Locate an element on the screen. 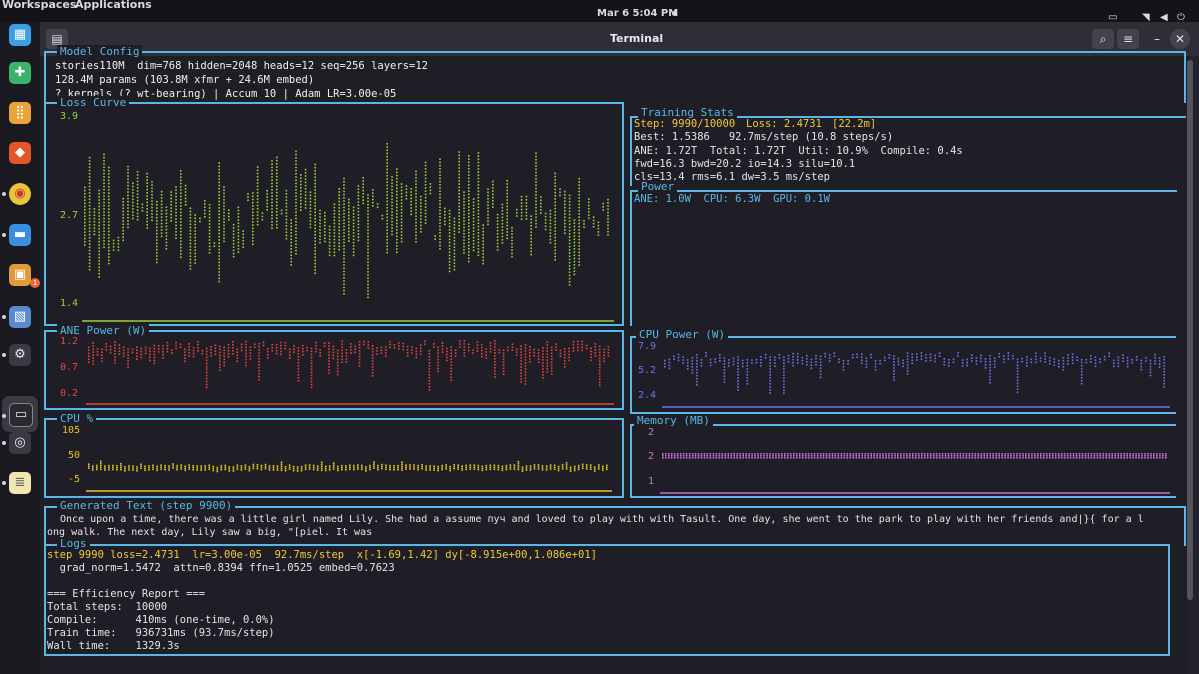 The image size is (1199, 674). files-icon: ▬ is located at coordinates (20, 235).